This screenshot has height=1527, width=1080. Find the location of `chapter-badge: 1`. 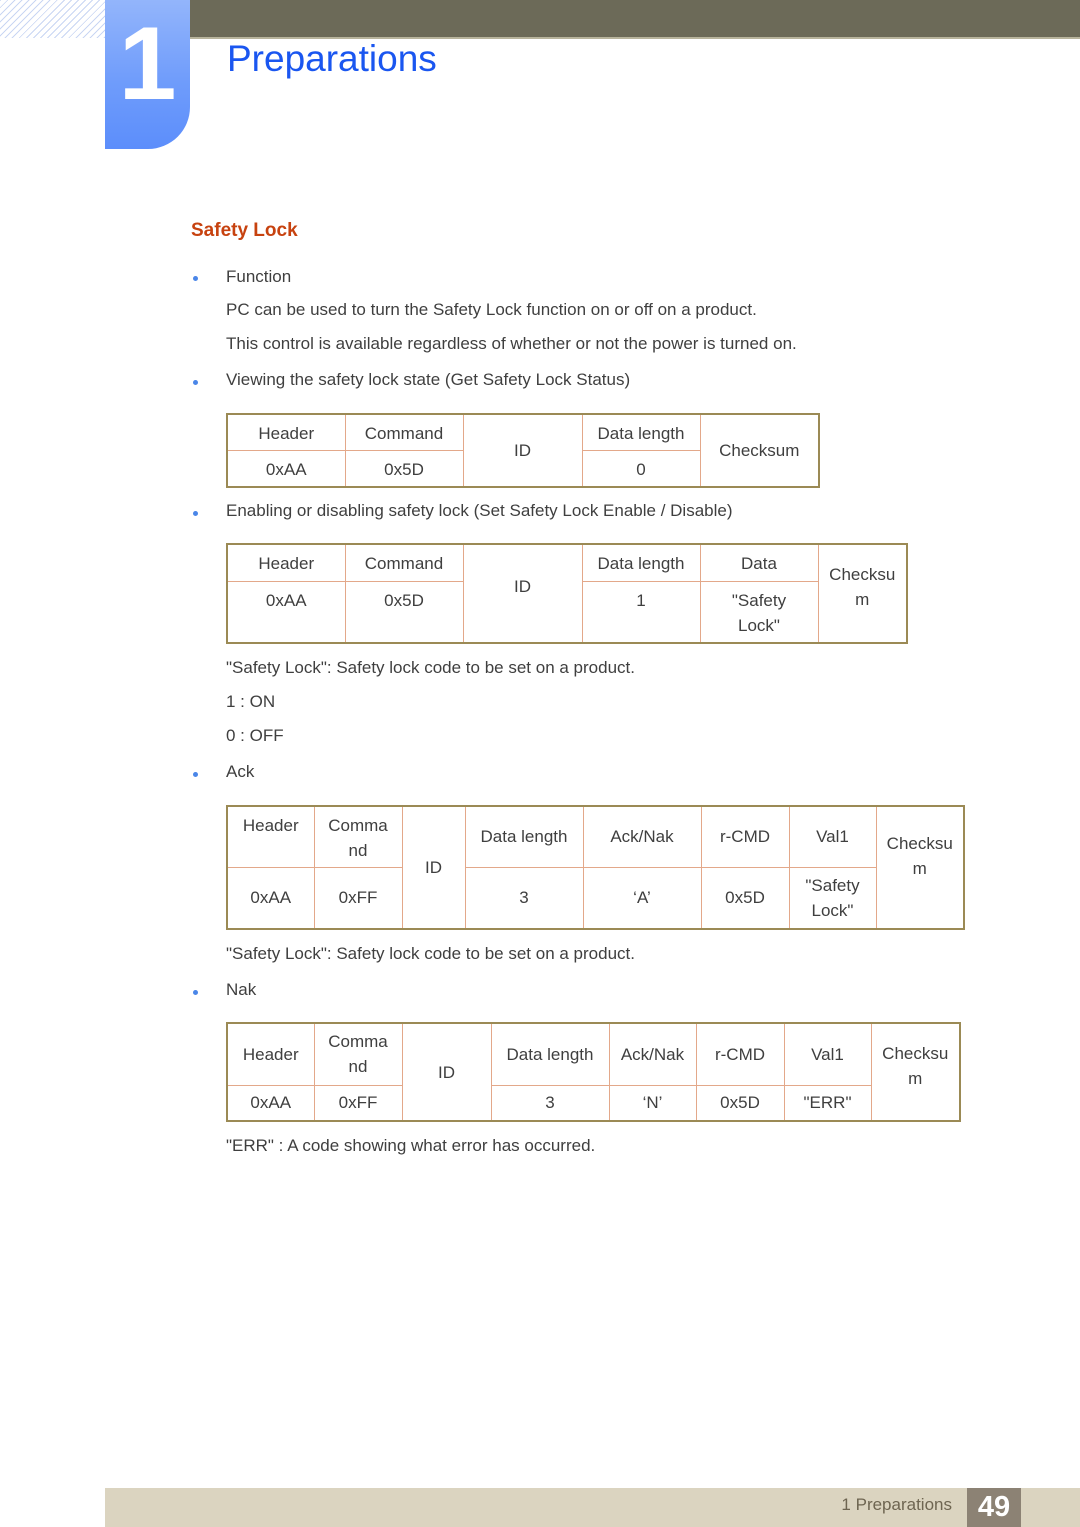

chapter-badge: 1 is located at coordinates (147, 74).